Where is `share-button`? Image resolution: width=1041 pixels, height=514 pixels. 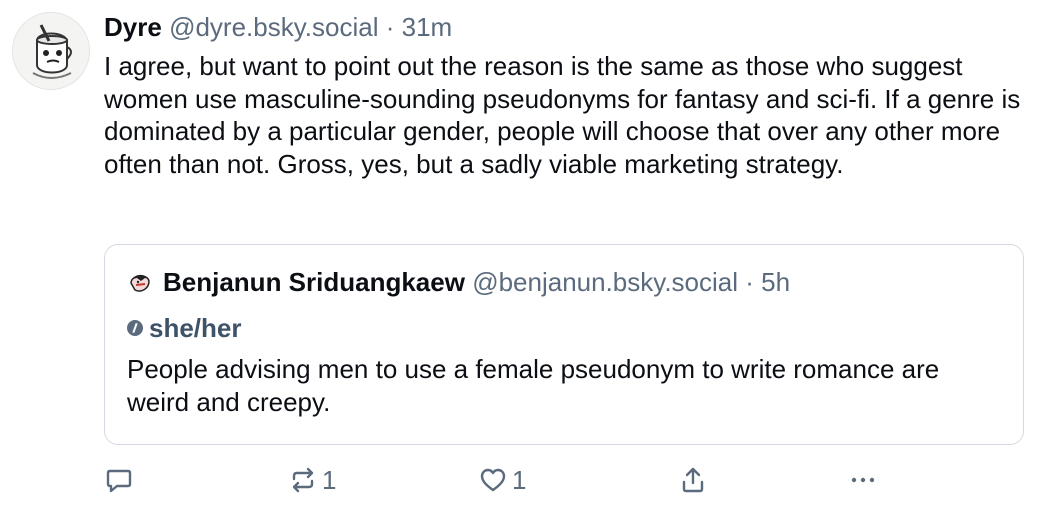 share-button is located at coordinates (693, 480).